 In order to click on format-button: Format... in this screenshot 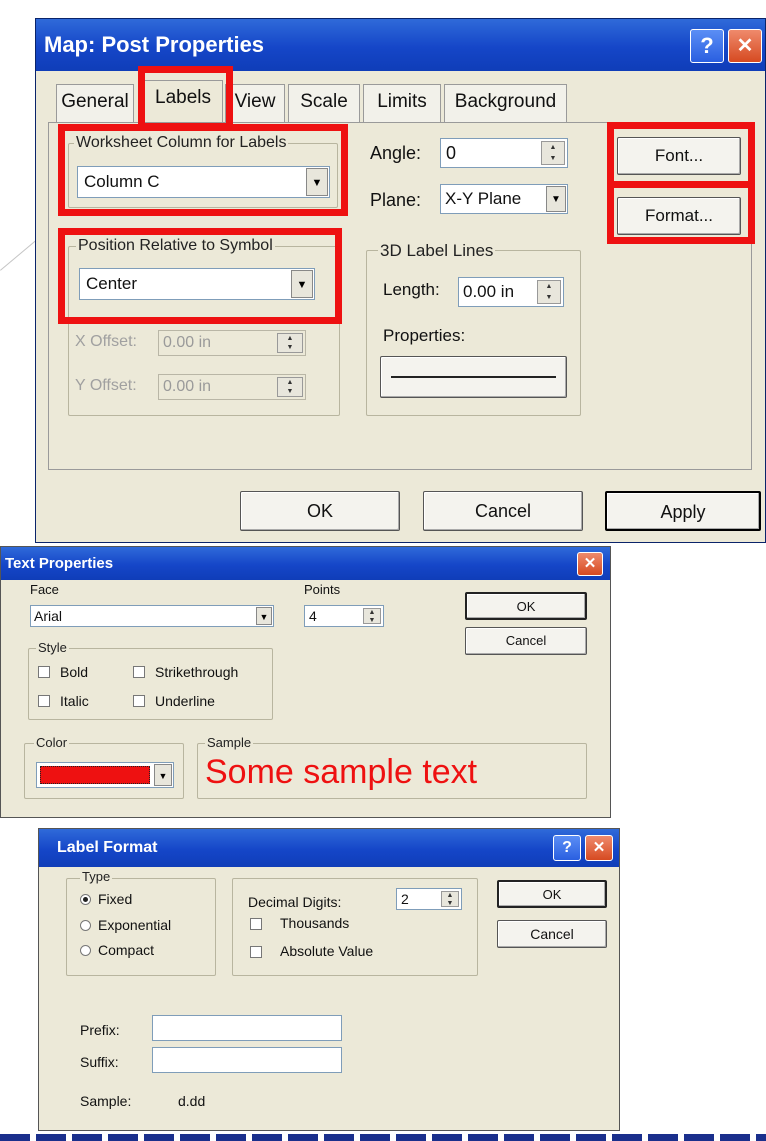, I will do `click(679, 216)`.